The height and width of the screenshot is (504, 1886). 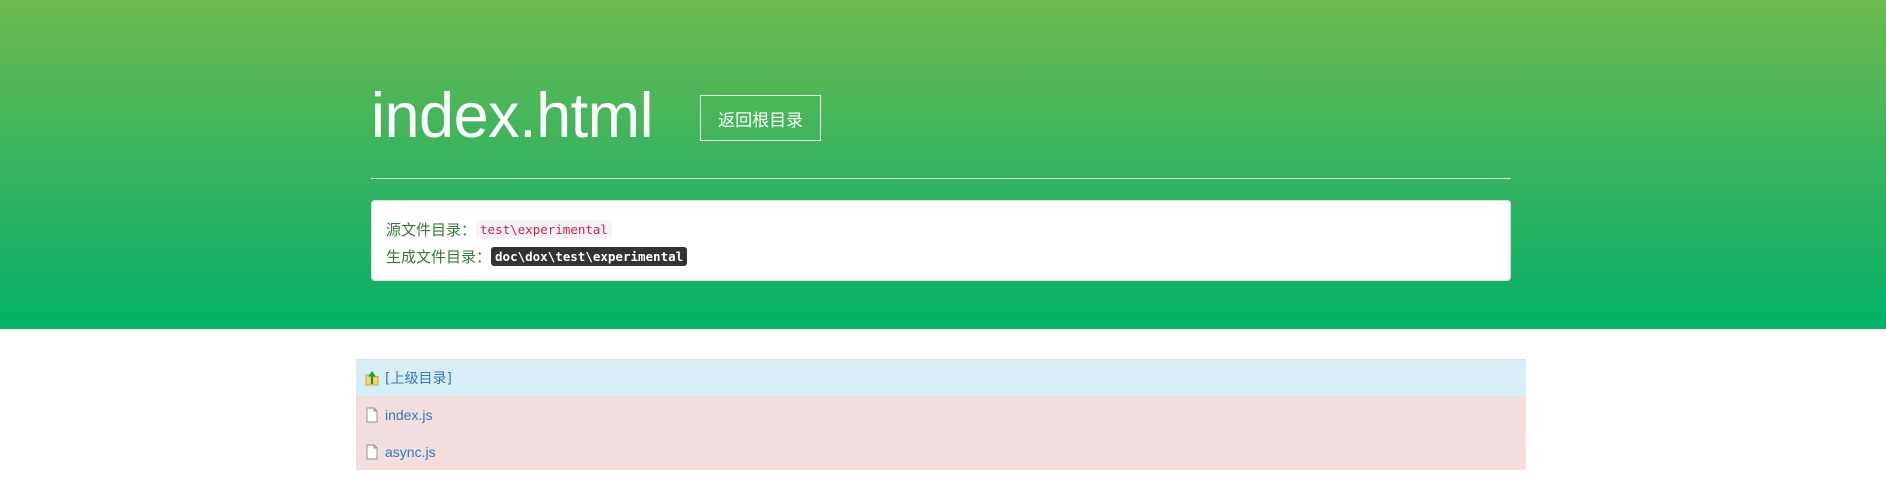 I want to click on parent-directory-link: [上级目录], so click(x=418, y=378).